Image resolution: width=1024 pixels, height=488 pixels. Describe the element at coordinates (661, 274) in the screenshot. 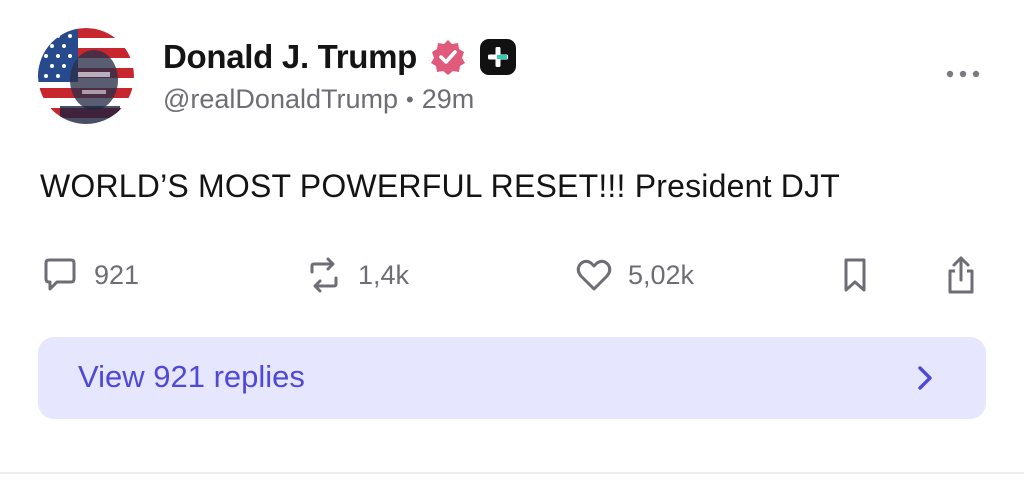

I see `like-count: 5,02k` at that location.